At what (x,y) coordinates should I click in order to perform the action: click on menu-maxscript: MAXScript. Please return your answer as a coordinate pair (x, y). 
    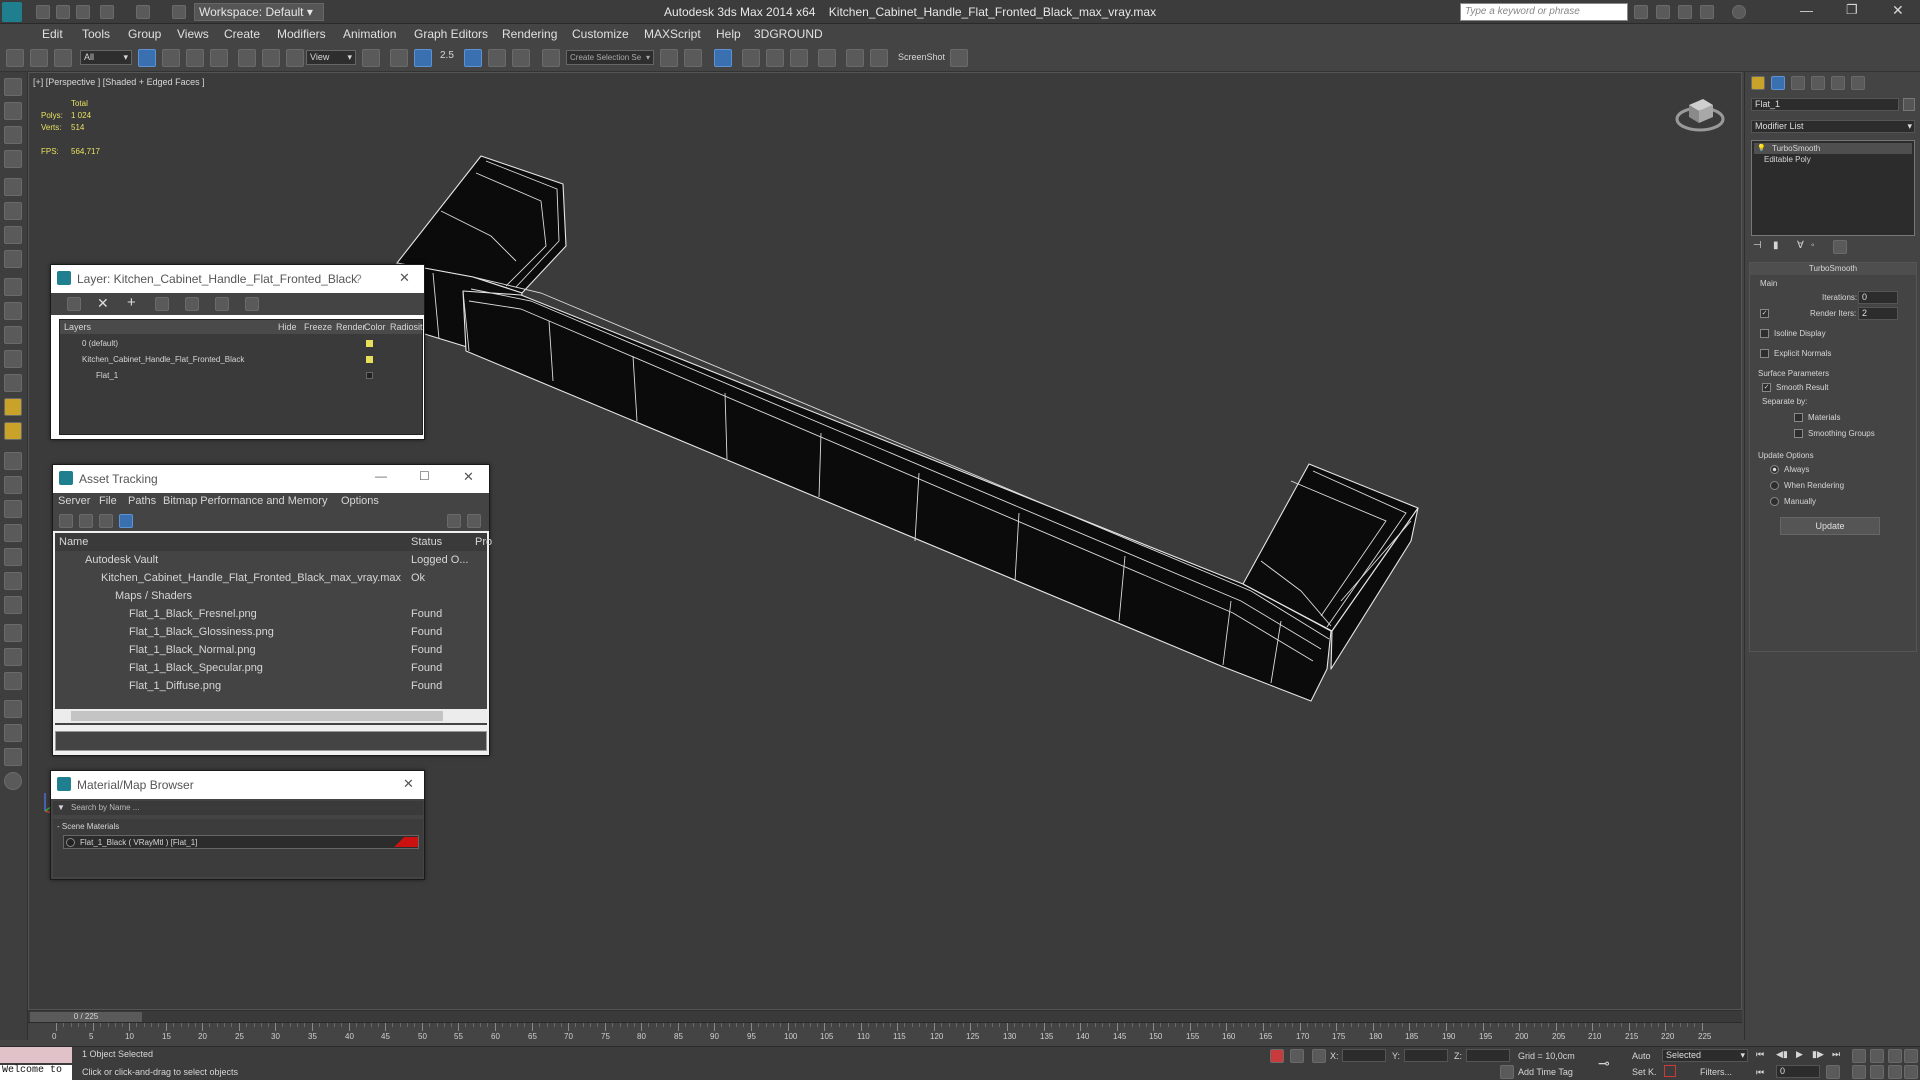
    Looking at the image, I should click on (672, 34).